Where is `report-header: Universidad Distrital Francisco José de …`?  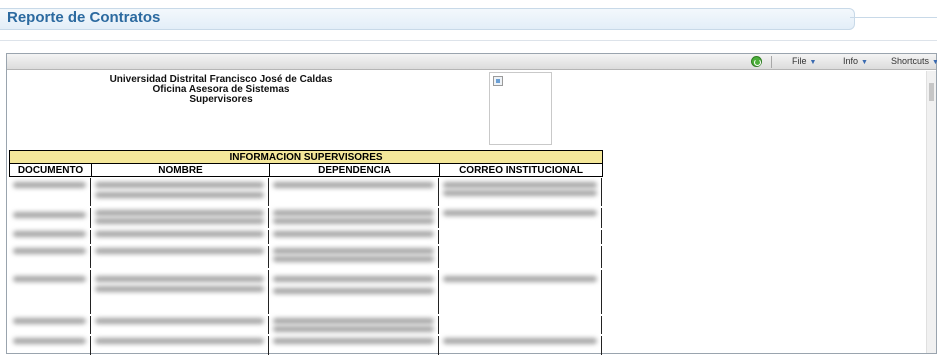 report-header: Universidad Distrital Francisco José de … is located at coordinates (221, 90).